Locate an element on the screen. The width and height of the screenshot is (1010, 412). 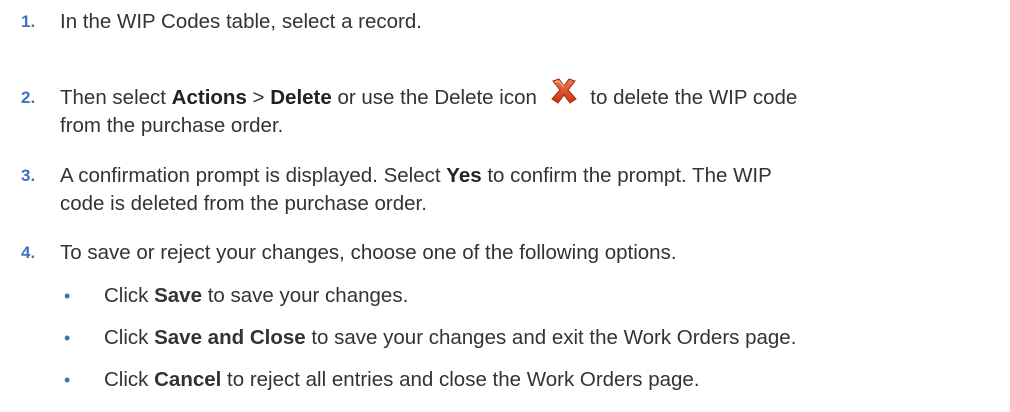
step-number: 2. is located at coordinates (28, 97).